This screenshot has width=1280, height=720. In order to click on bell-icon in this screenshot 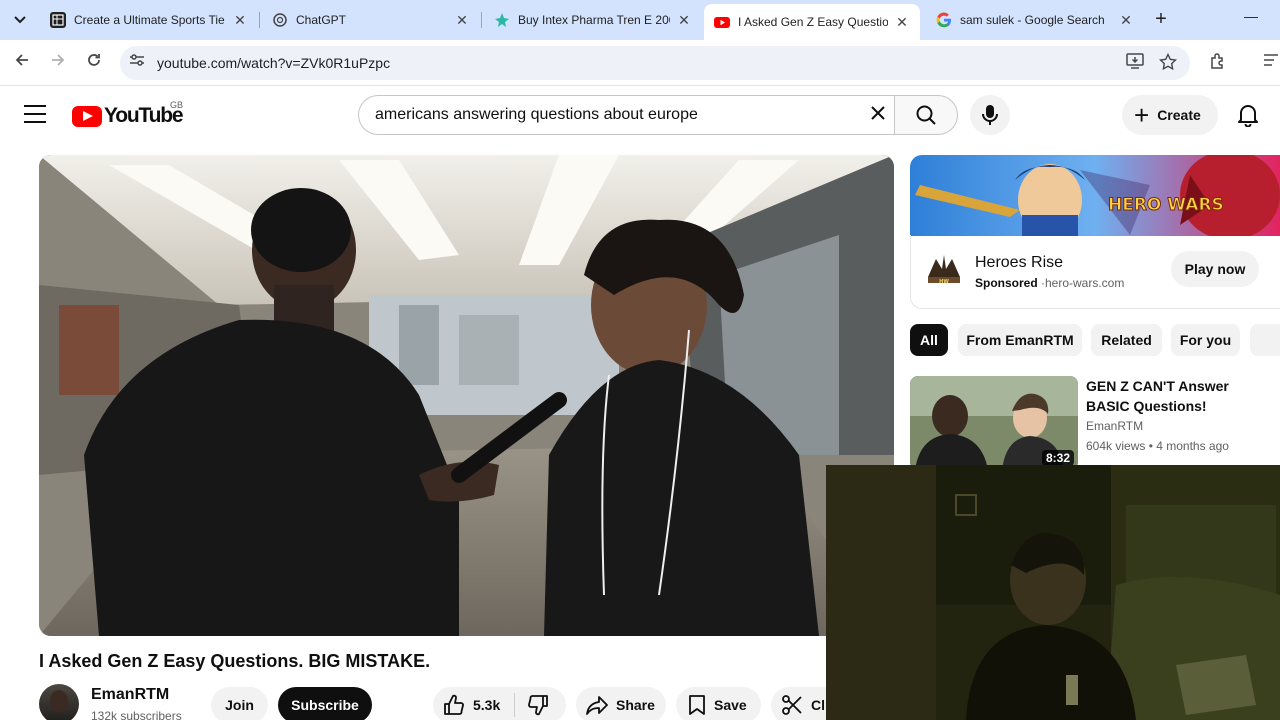, I will do `click(1248, 116)`.